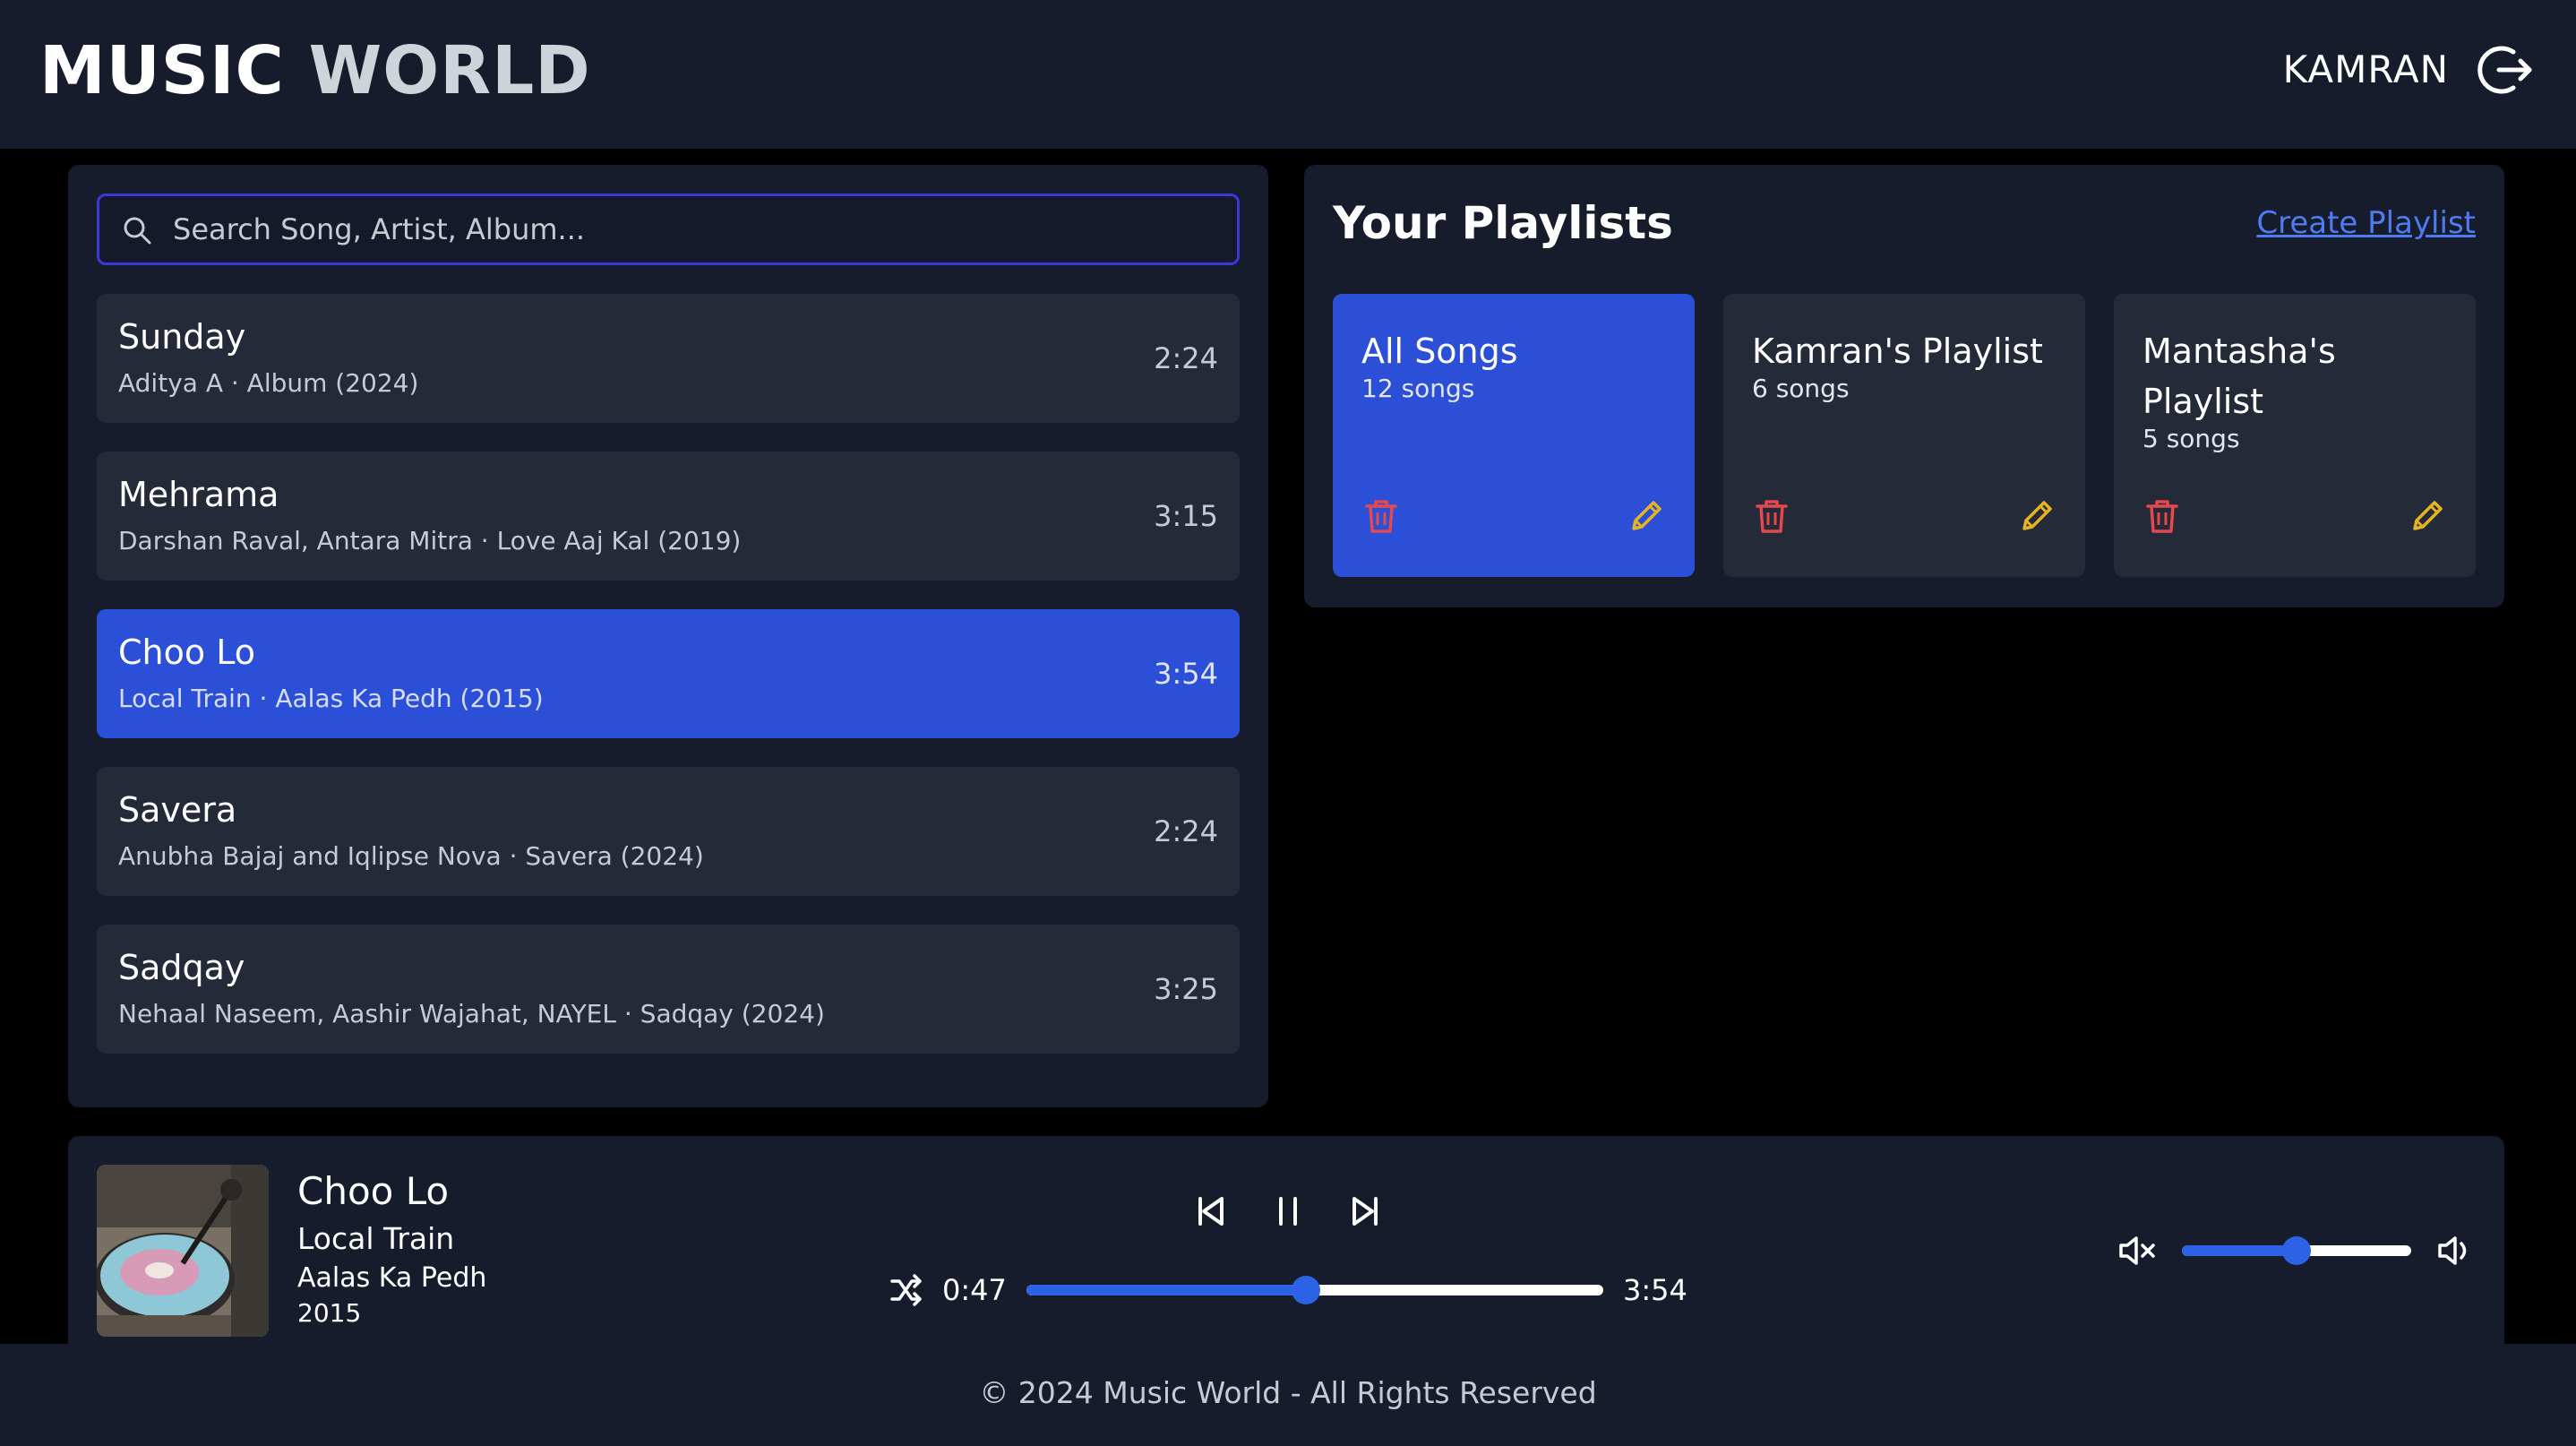  Describe the element at coordinates (1166, 1290) in the screenshot. I see `progress-fill` at that location.